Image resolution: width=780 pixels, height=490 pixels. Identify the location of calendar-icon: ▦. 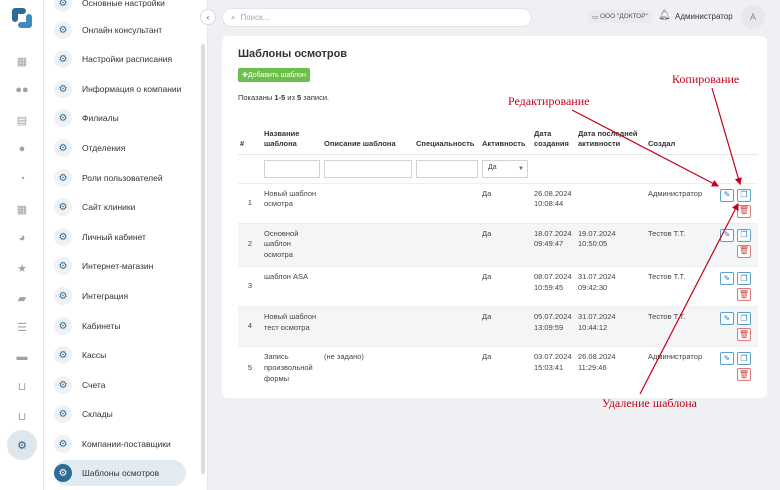
(22, 61).